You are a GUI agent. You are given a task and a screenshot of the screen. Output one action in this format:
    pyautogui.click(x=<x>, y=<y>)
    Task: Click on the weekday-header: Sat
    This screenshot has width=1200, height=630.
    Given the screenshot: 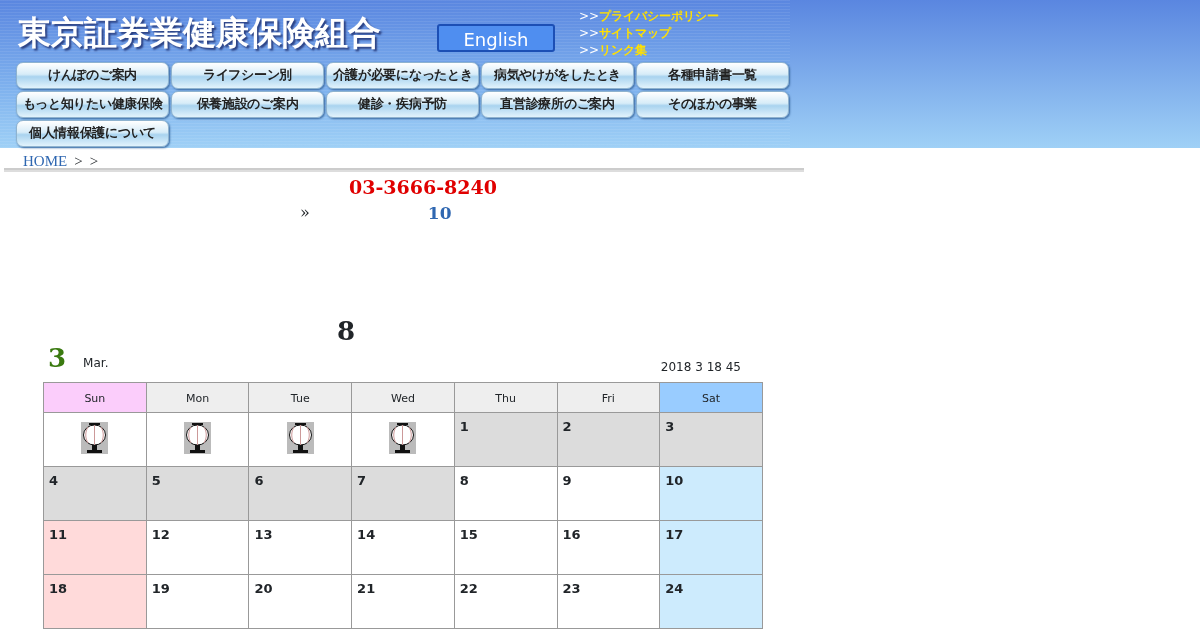 What is the action you would take?
    pyautogui.click(x=711, y=397)
    